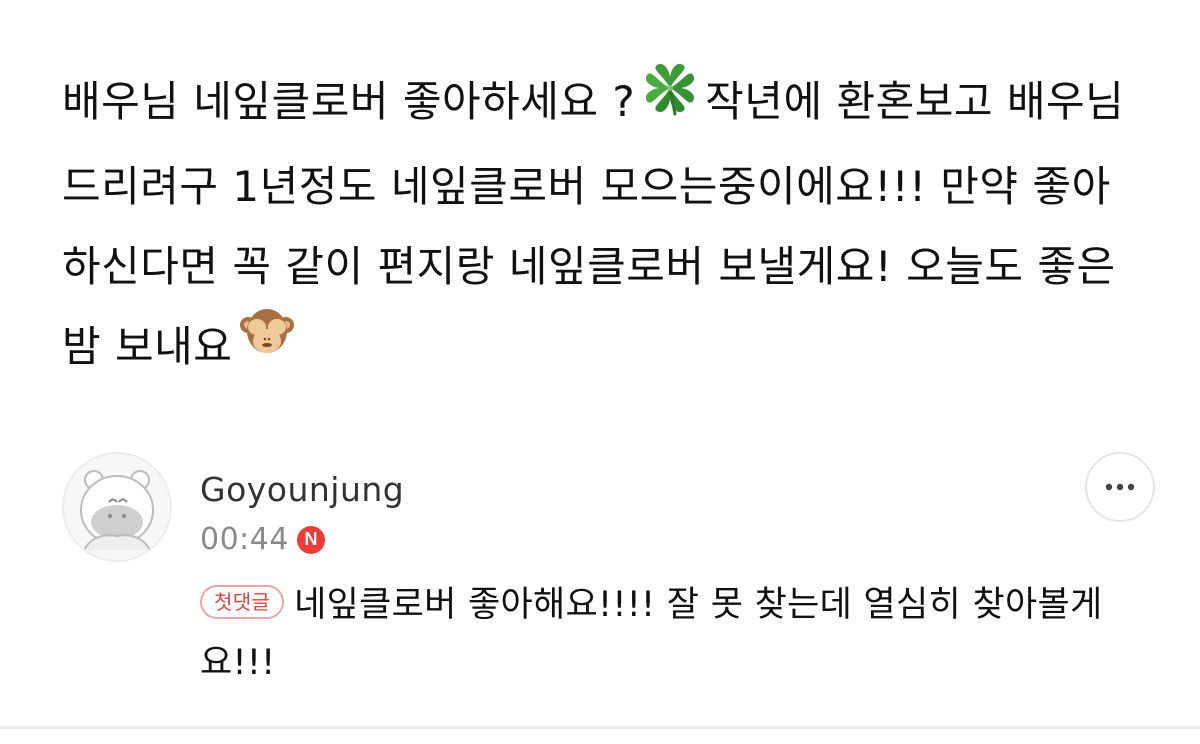 This screenshot has width=1200, height=744. I want to click on more-options-button, so click(1120, 487).